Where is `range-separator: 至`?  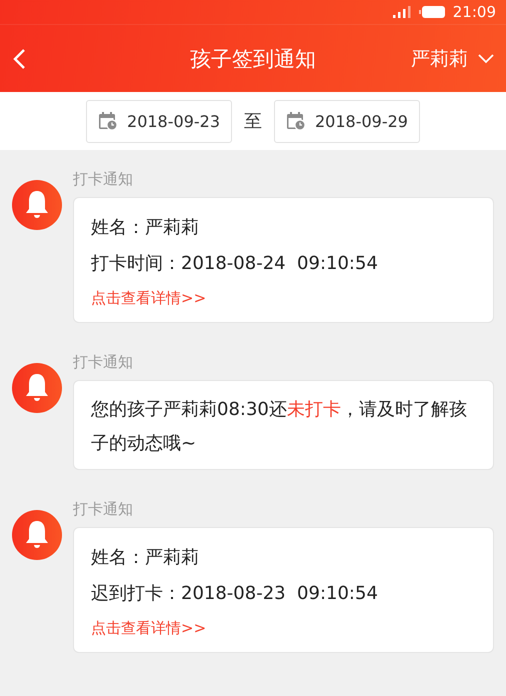
range-separator: 至 is located at coordinates (253, 121).